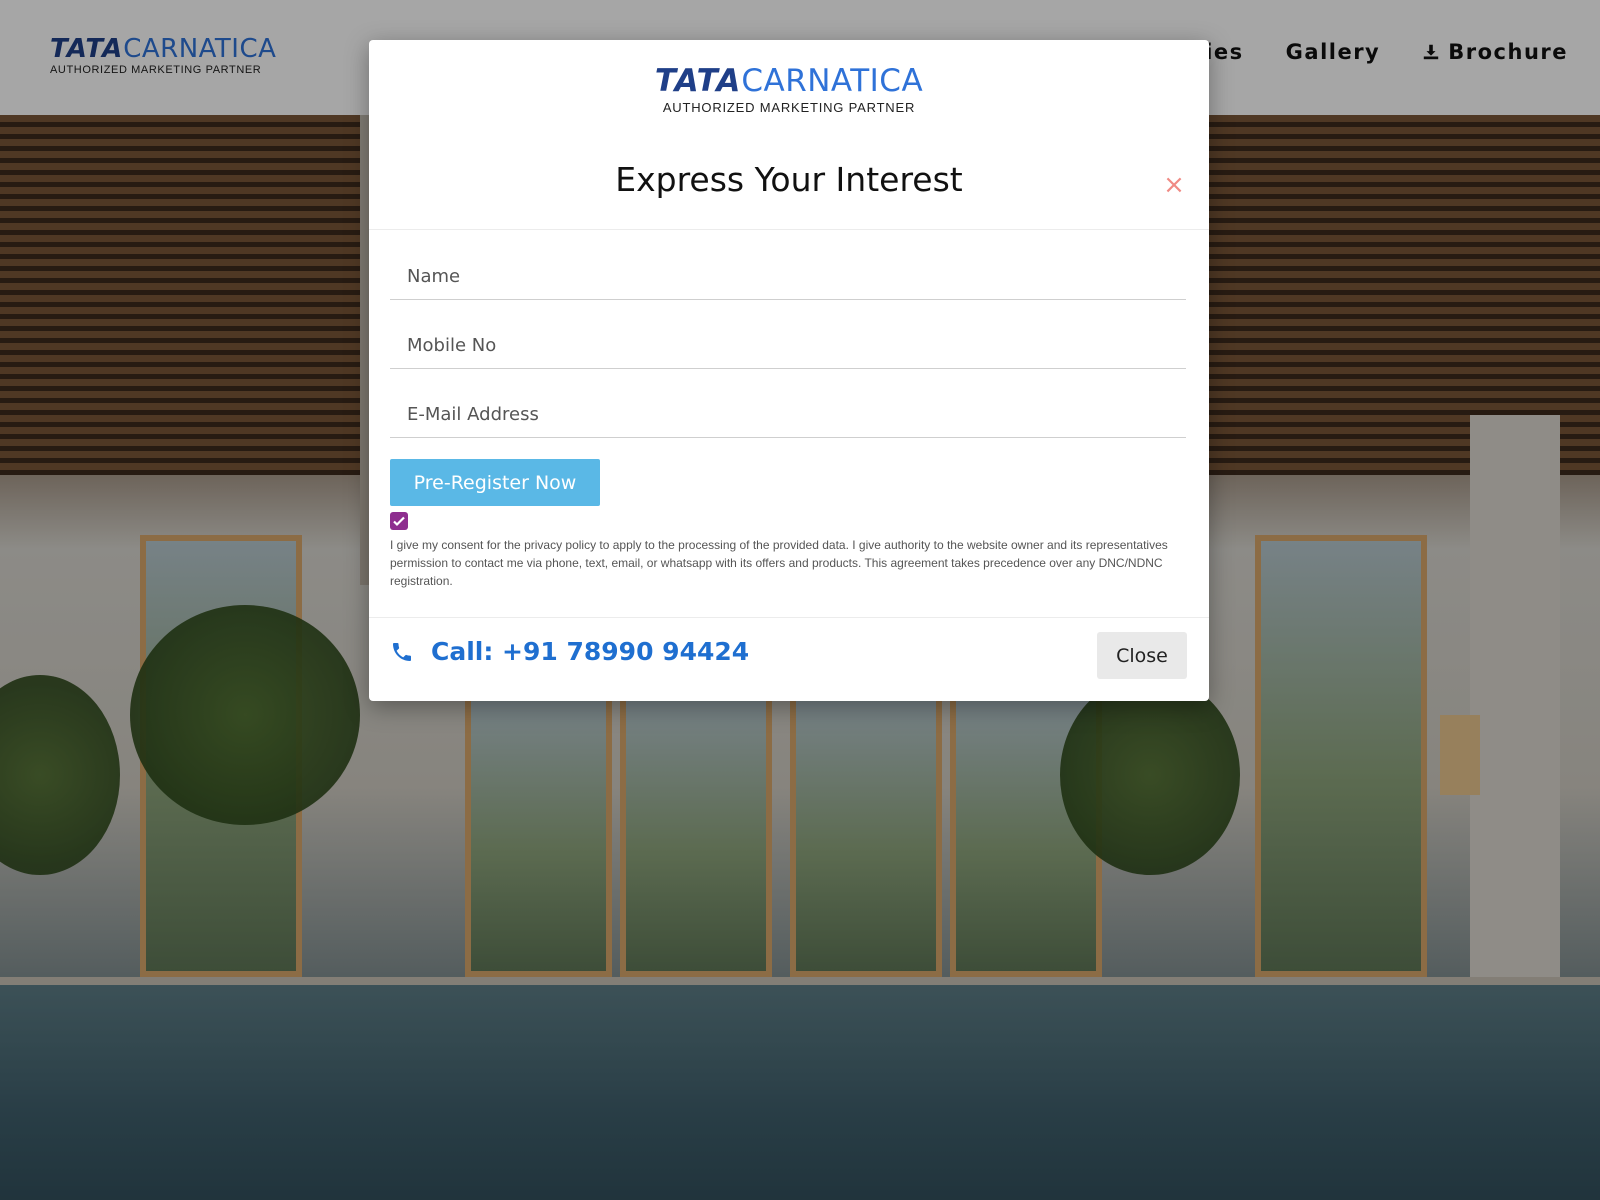 The height and width of the screenshot is (1200, 1600). I want to click on logo-brand-name: CARNATICA, so click(832, 81).